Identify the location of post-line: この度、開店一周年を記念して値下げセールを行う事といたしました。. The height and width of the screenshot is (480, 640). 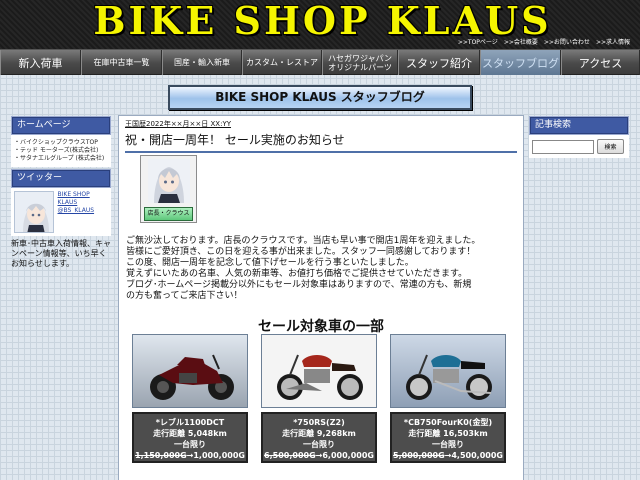
(270, 263).